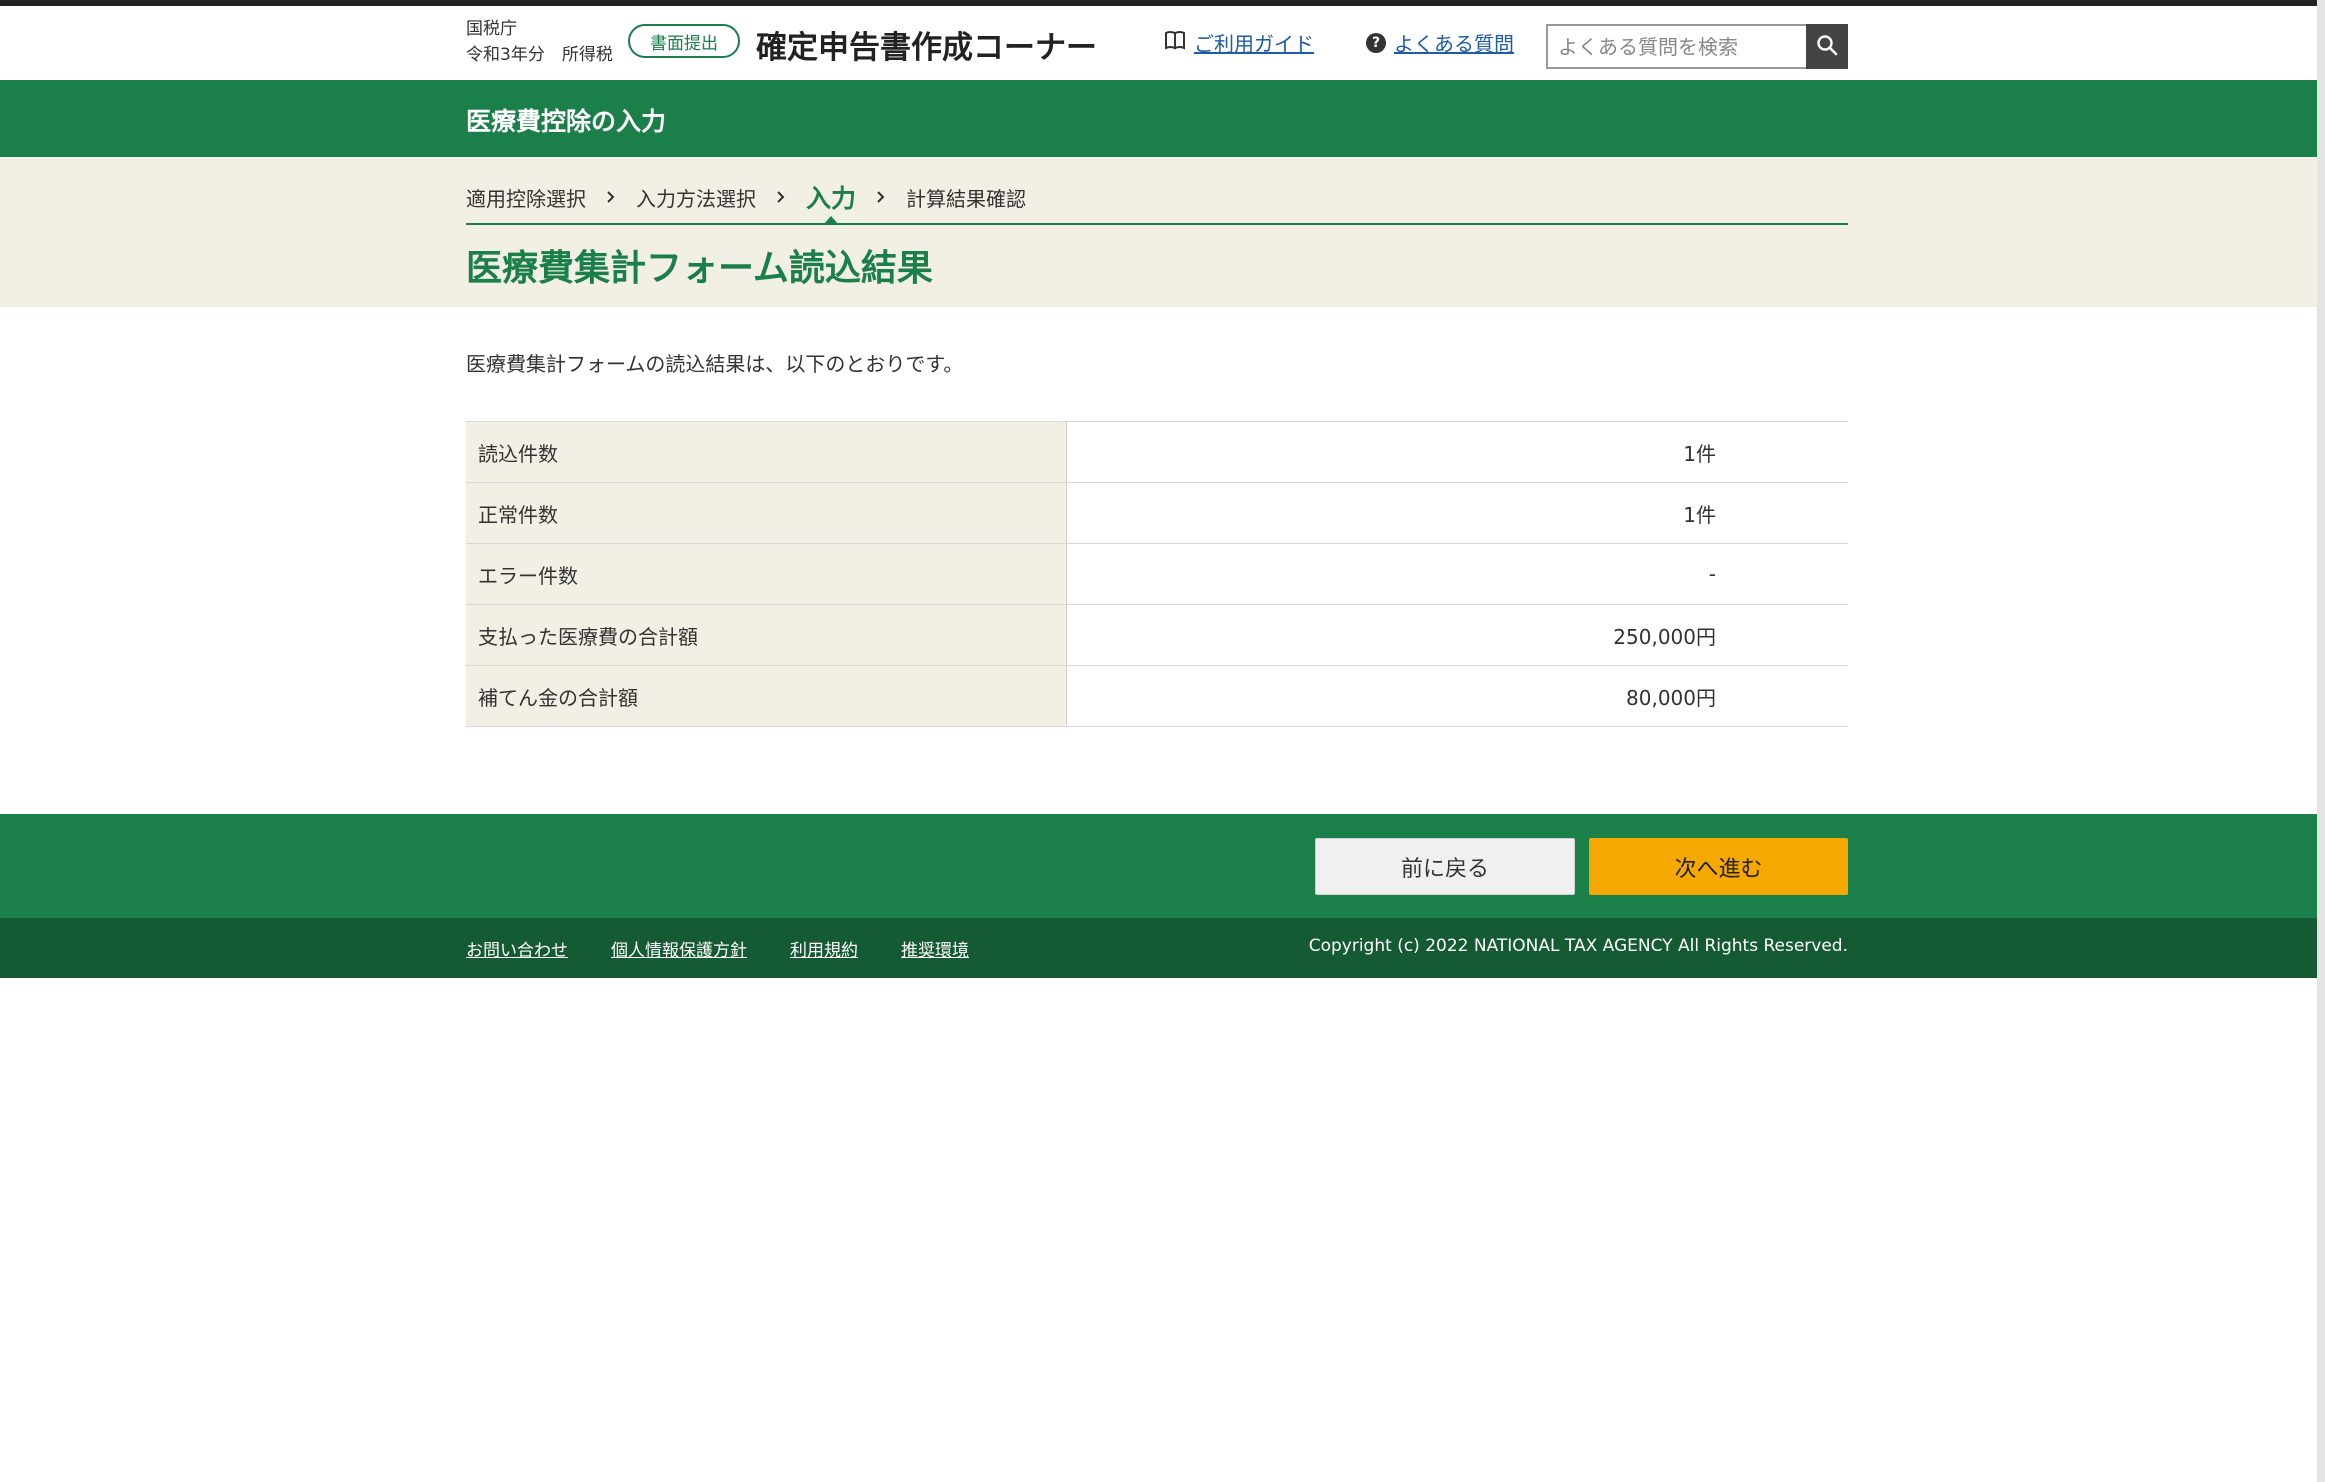  I want to click on search-button, so click(1827, 46).